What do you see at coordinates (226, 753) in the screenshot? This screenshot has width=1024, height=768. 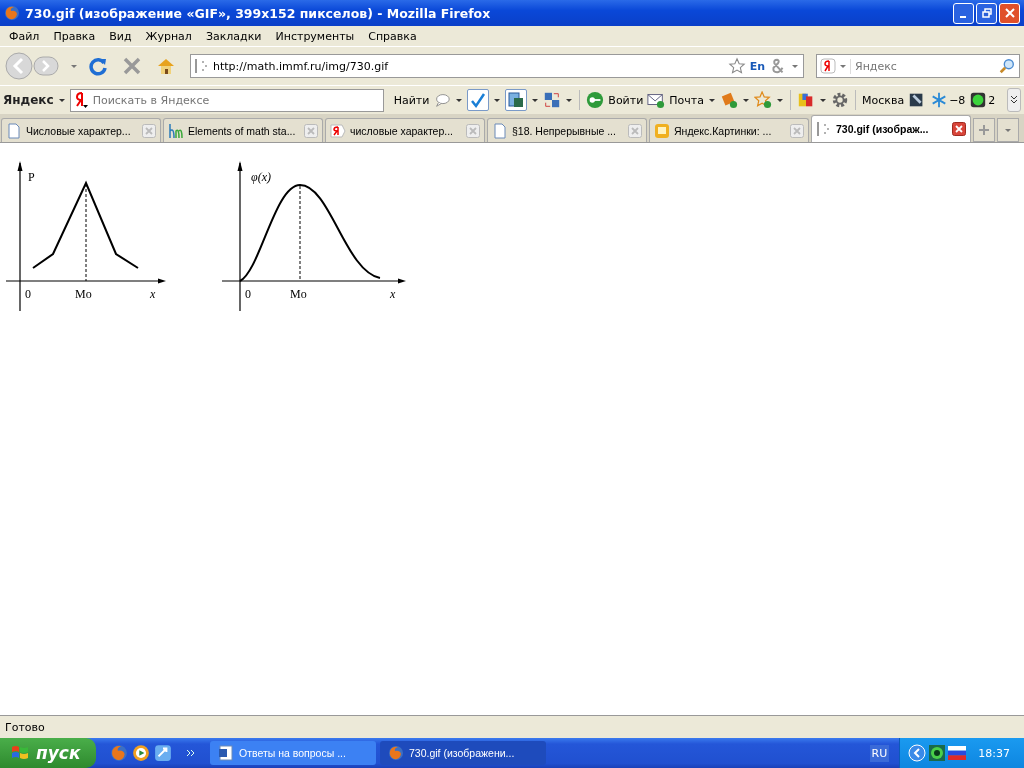 I see `word-document-icon` at bounding box center [226, 753].